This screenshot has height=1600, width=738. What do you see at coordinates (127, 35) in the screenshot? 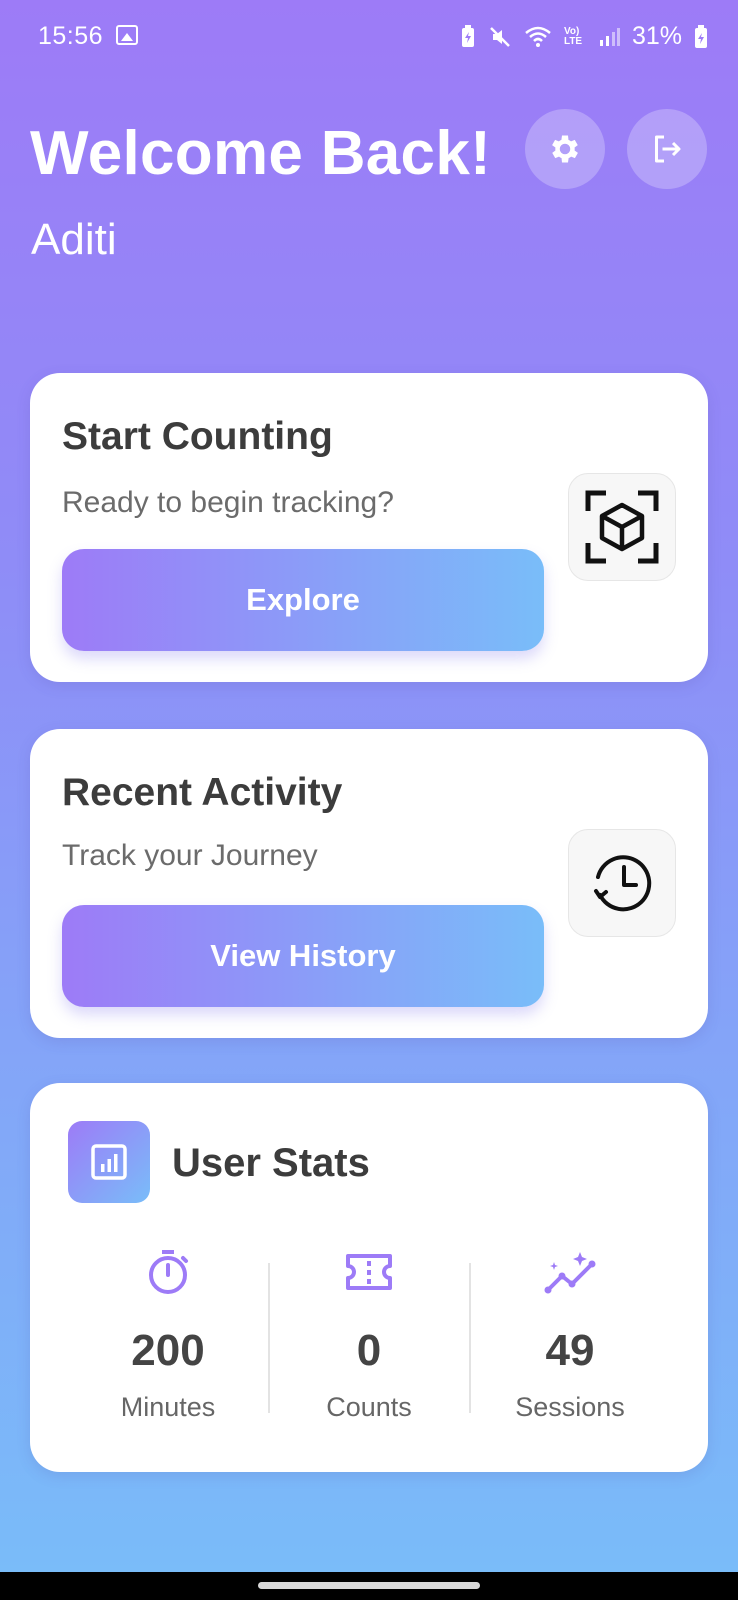
I see `gallery-notification-icon` at bounding box center [127, 35].